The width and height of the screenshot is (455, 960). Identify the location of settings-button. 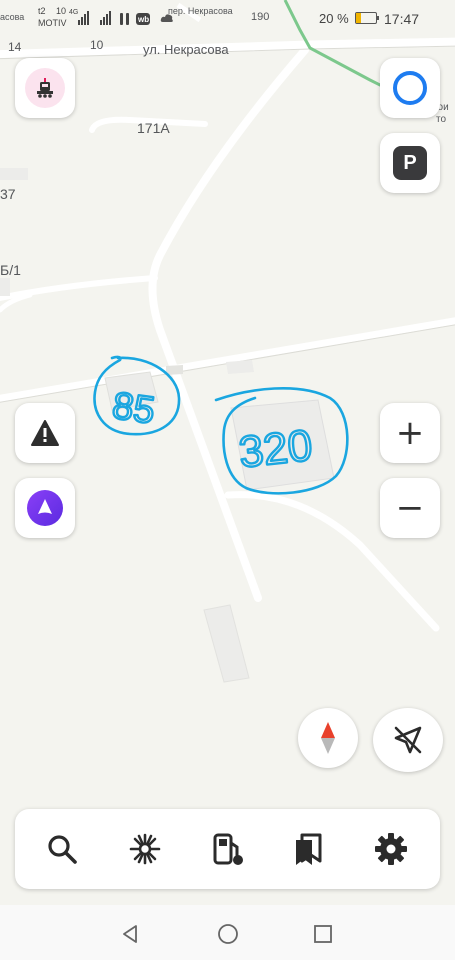
(391, 849).